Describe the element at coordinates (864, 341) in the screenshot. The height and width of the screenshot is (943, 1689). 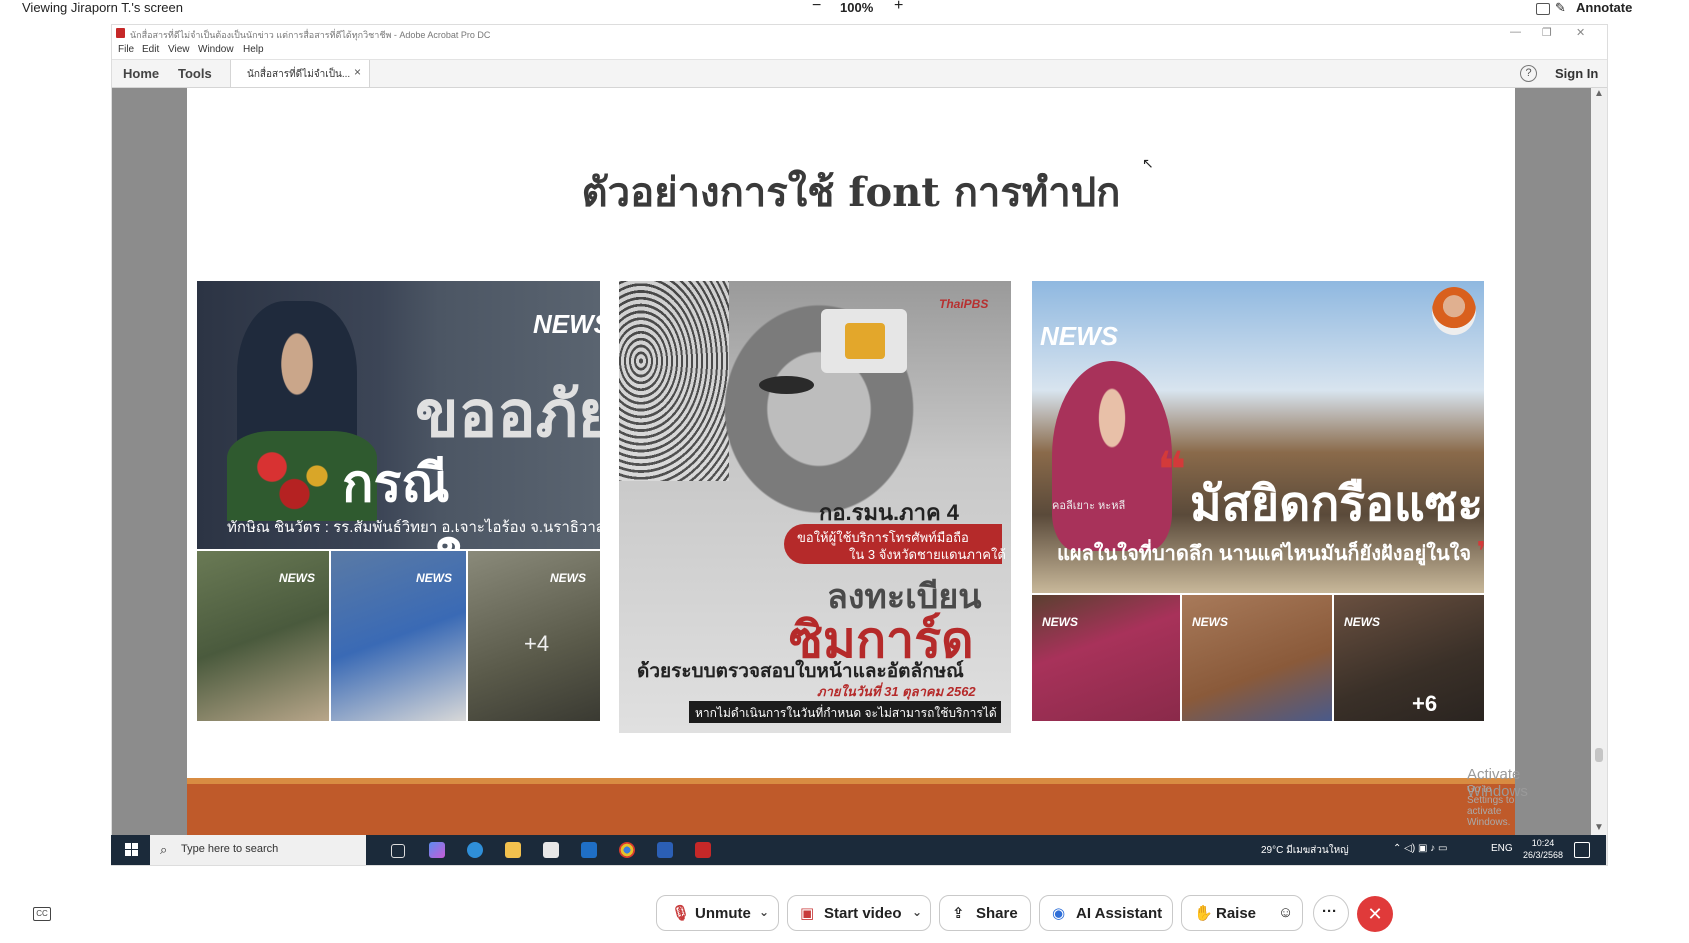
I see `sim-card-graphic` at that location.